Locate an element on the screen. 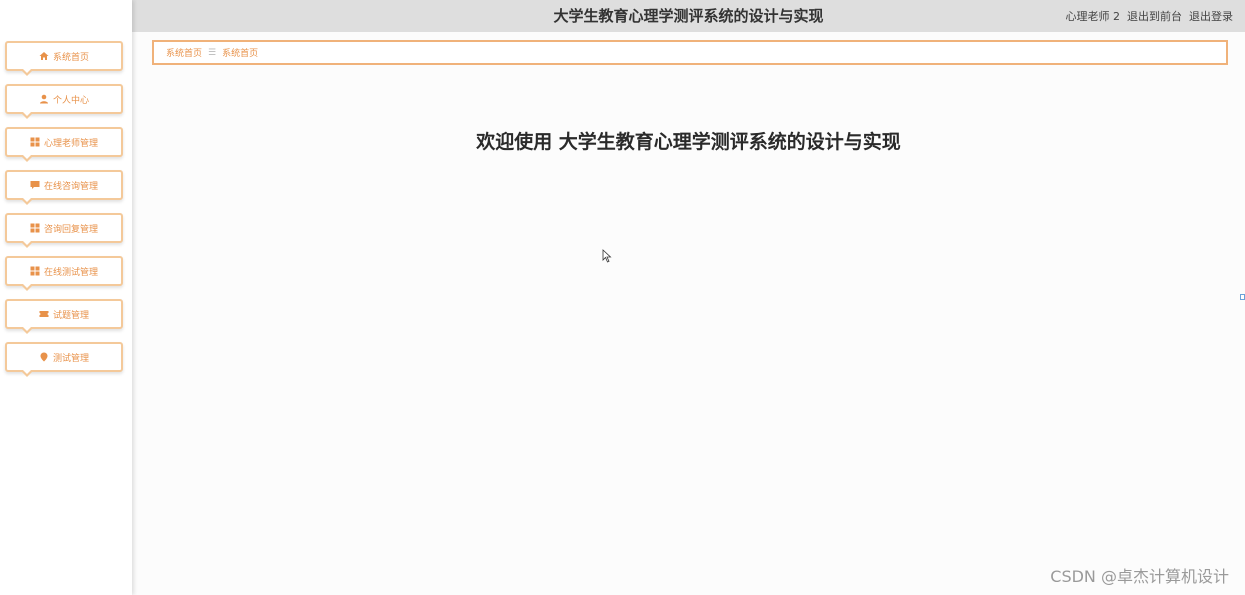 This screenshot has width=1245, height=595. sidebar-item-label: 试题管理 is located at coordinates (70, 315).